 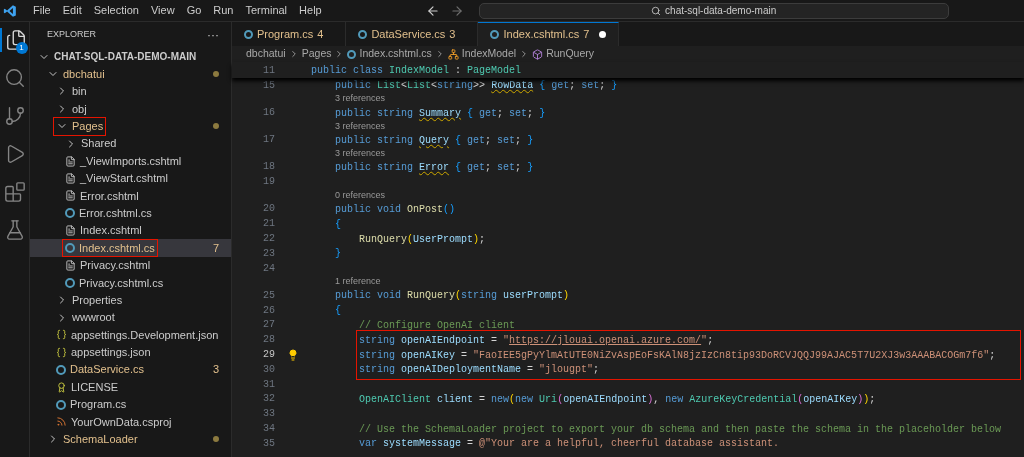 What do you see at coordinates (268, 399) in the screenshot?
I see `line-number: 32` at bounding box center [268, 399].